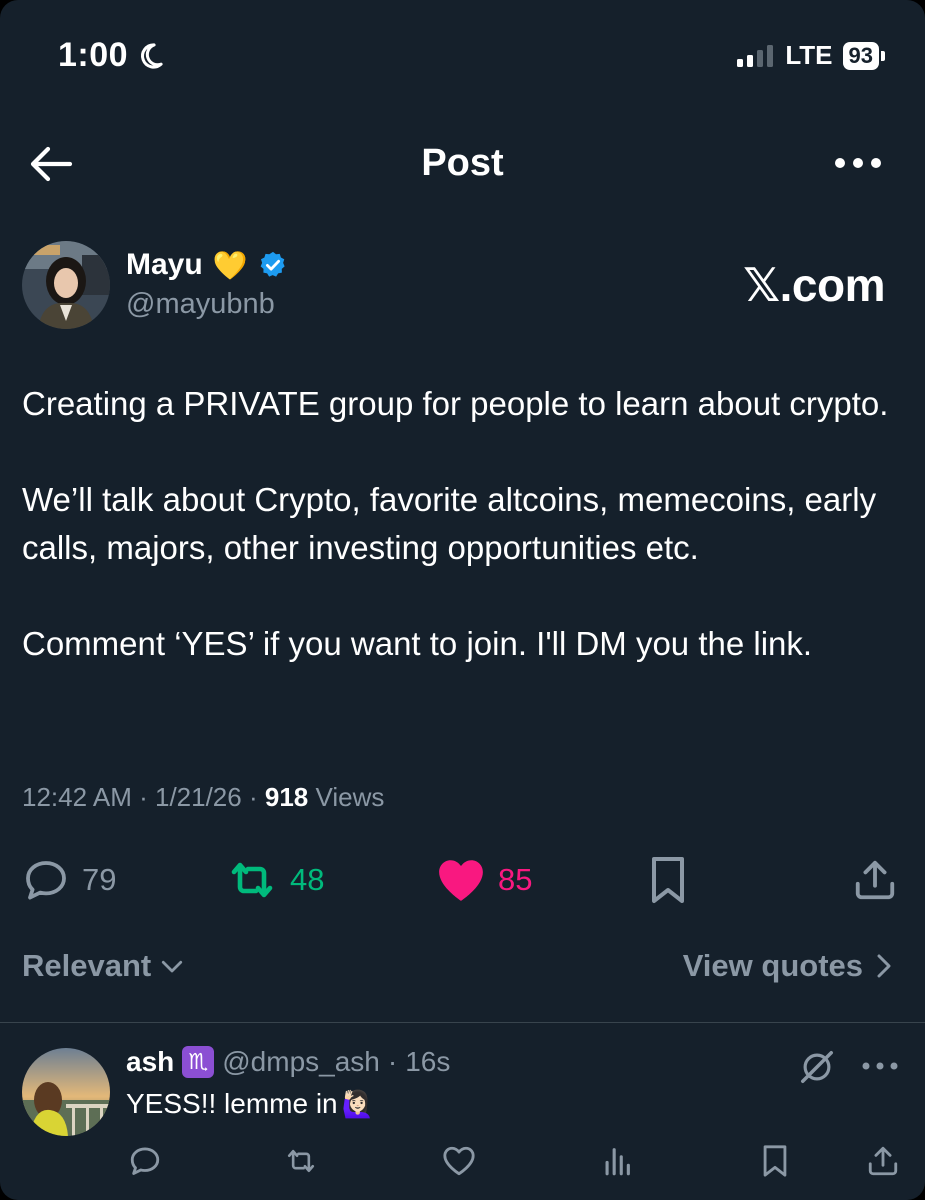 This screenshot has height=1200, width=925. I want to click on share-button, so click(875, 880).